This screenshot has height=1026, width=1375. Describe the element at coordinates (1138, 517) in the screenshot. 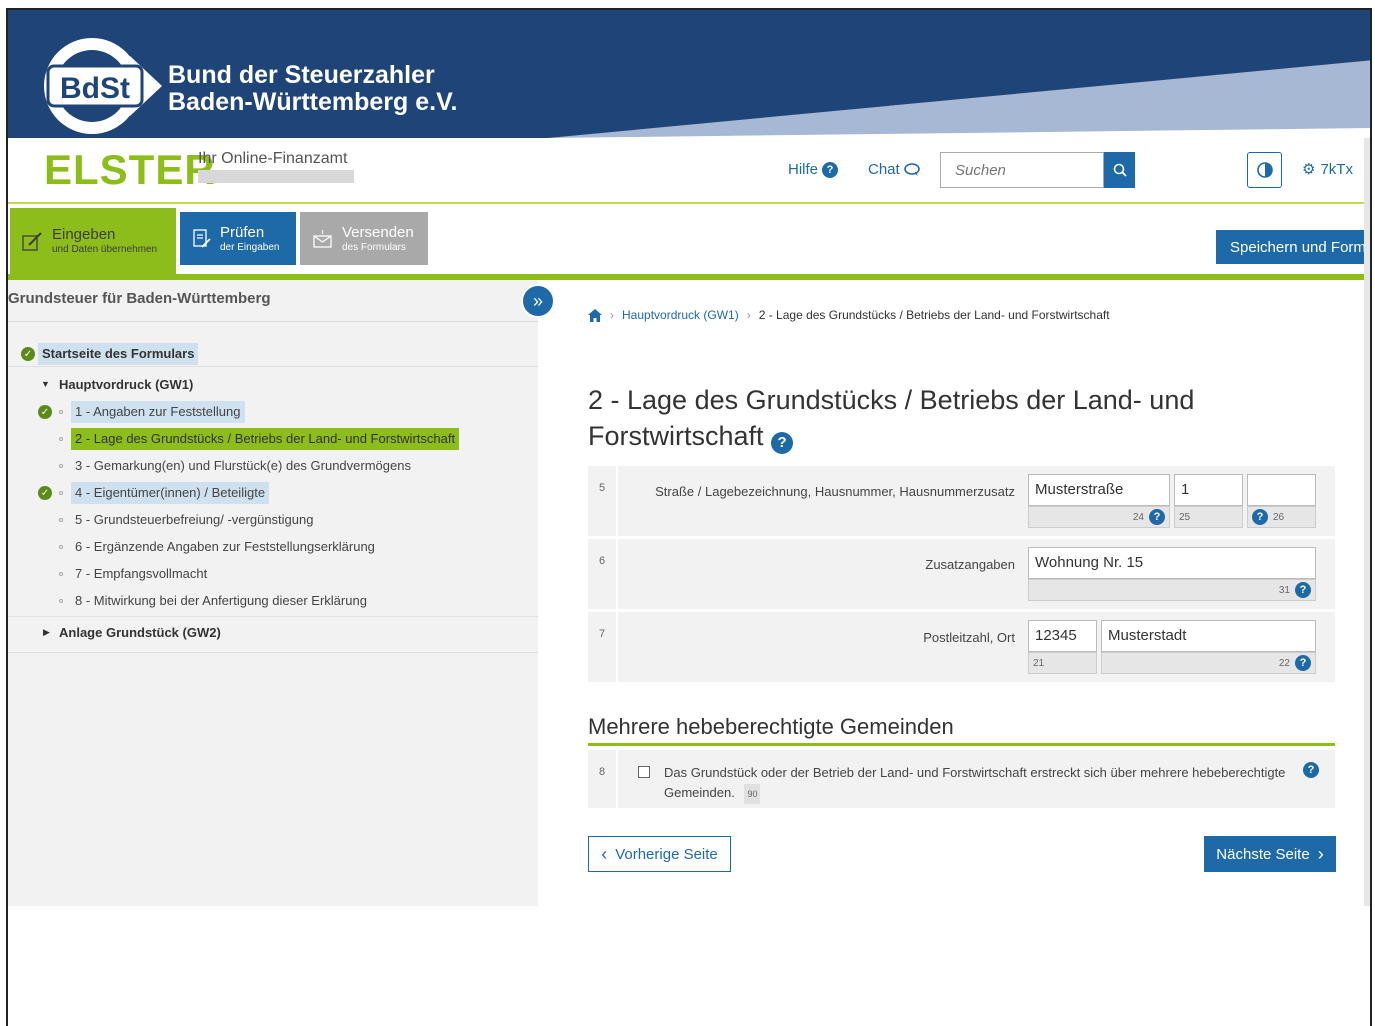

I see `field-code: 24` at that location.